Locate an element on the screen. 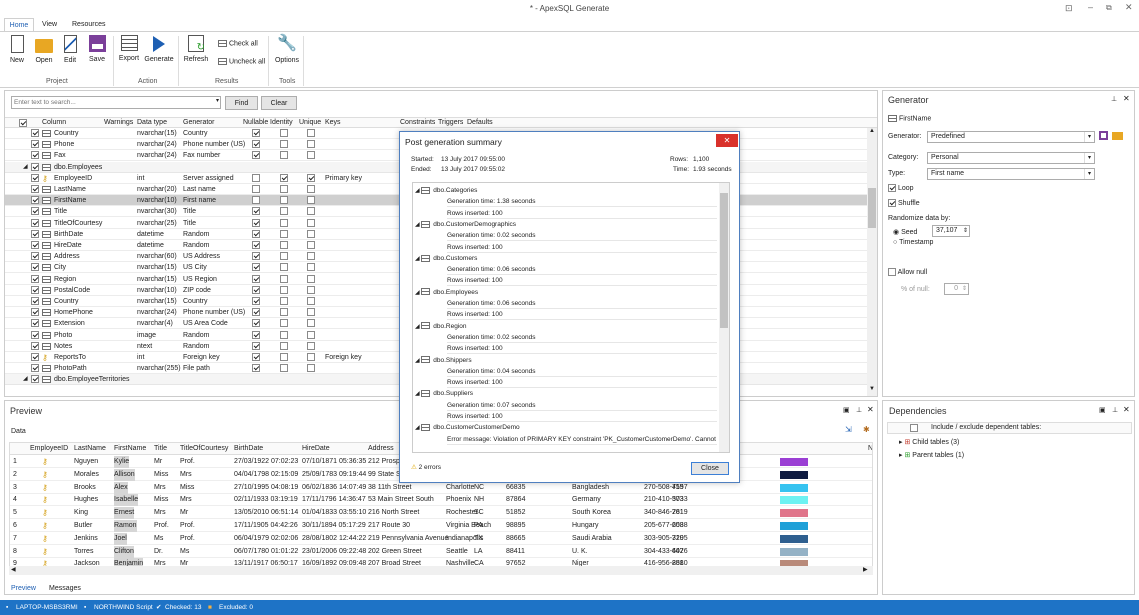  preview-hscrollbar: ◀ ▶ is located at coordinates (441, 570).